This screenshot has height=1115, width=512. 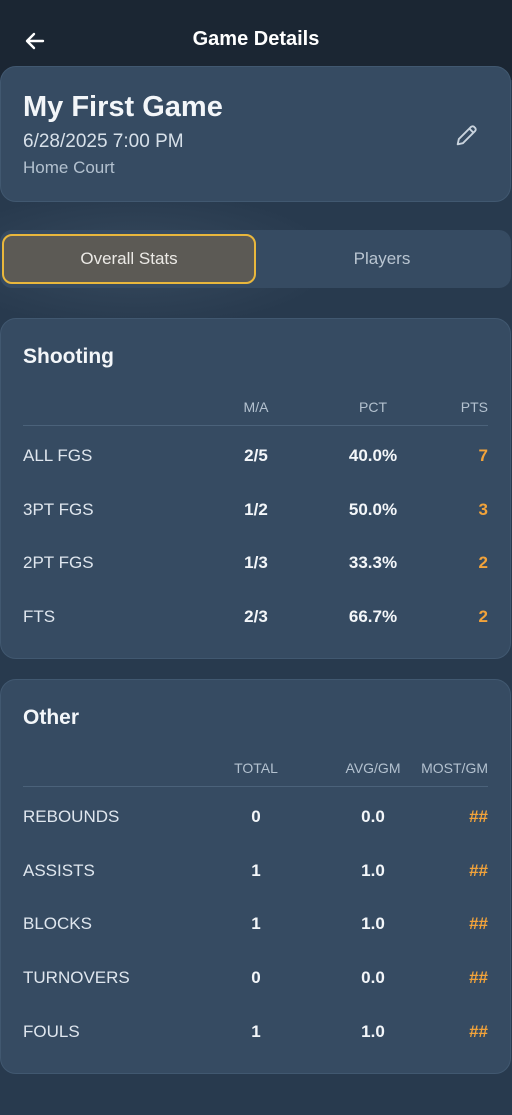 I want to click on points: 3, so click(x=483, y=509).